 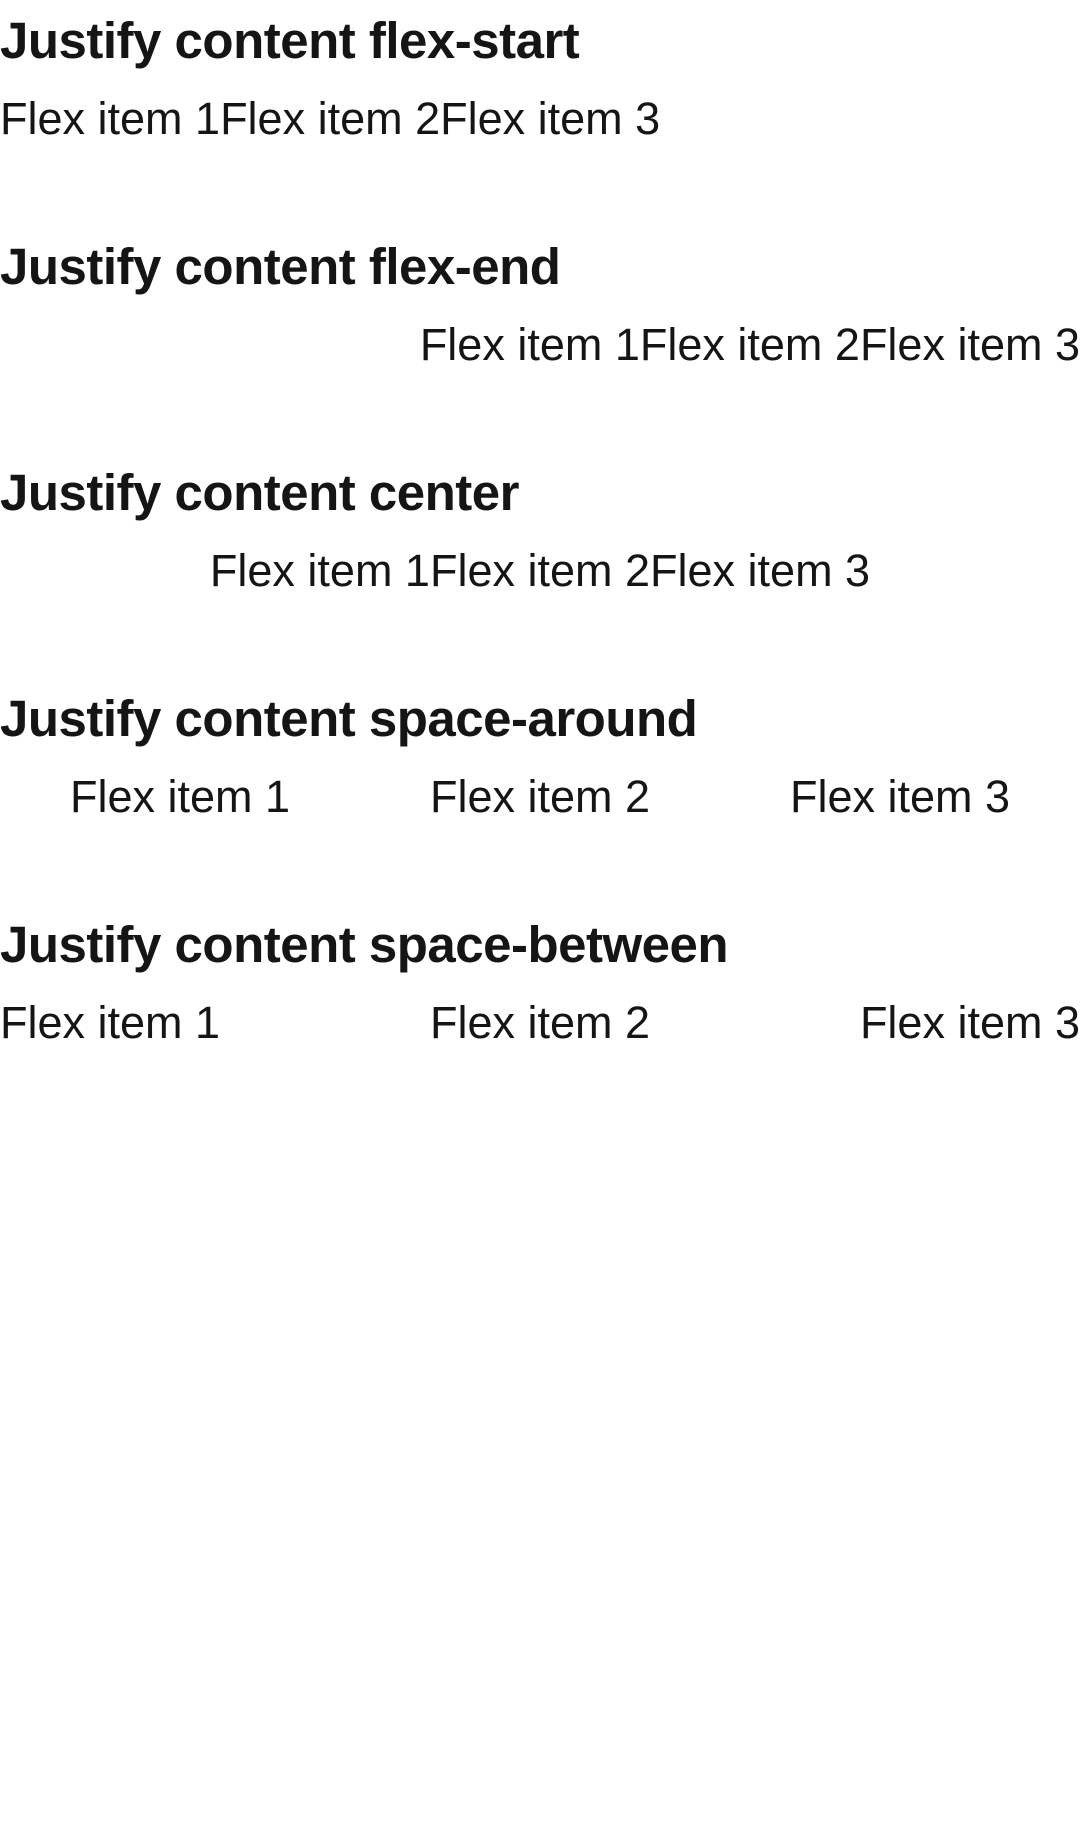 I want to click on example-heading: Justify content space-between, so click(x=364, y=944).